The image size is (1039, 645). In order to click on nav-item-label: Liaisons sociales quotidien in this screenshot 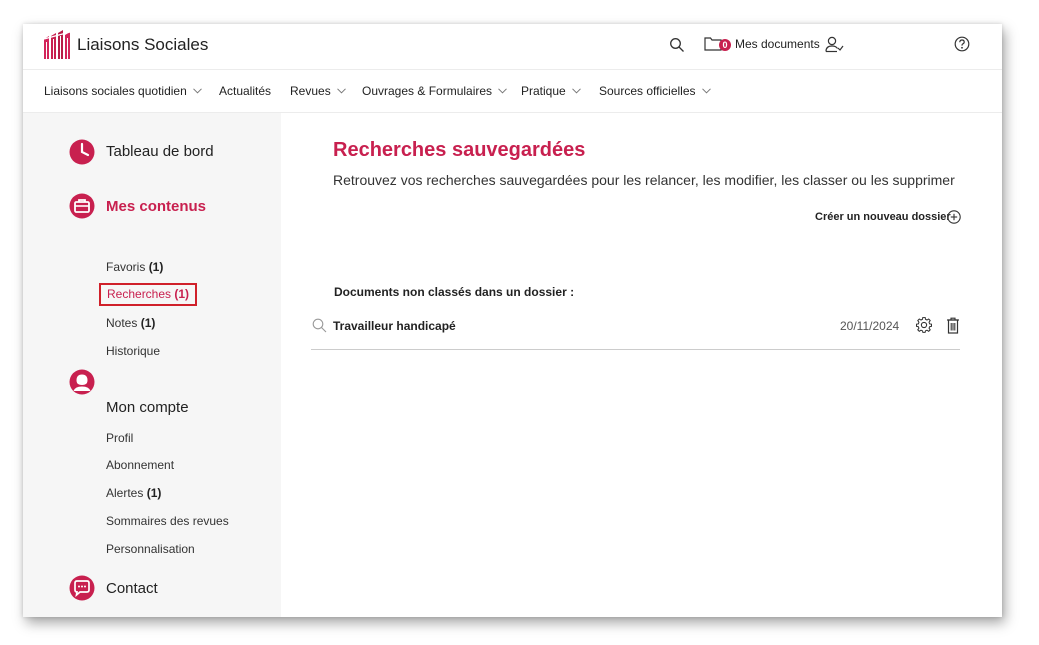, I will do `click(115, 91)`.